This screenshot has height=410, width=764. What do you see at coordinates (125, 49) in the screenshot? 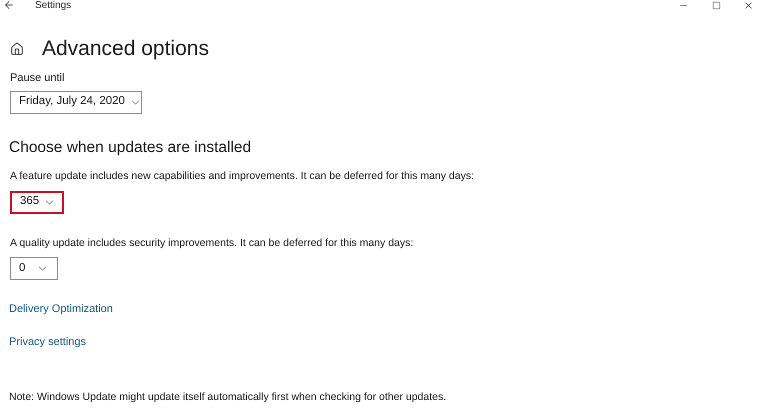
I see `page-title: Advanced options` at bounding box center [125, 49].